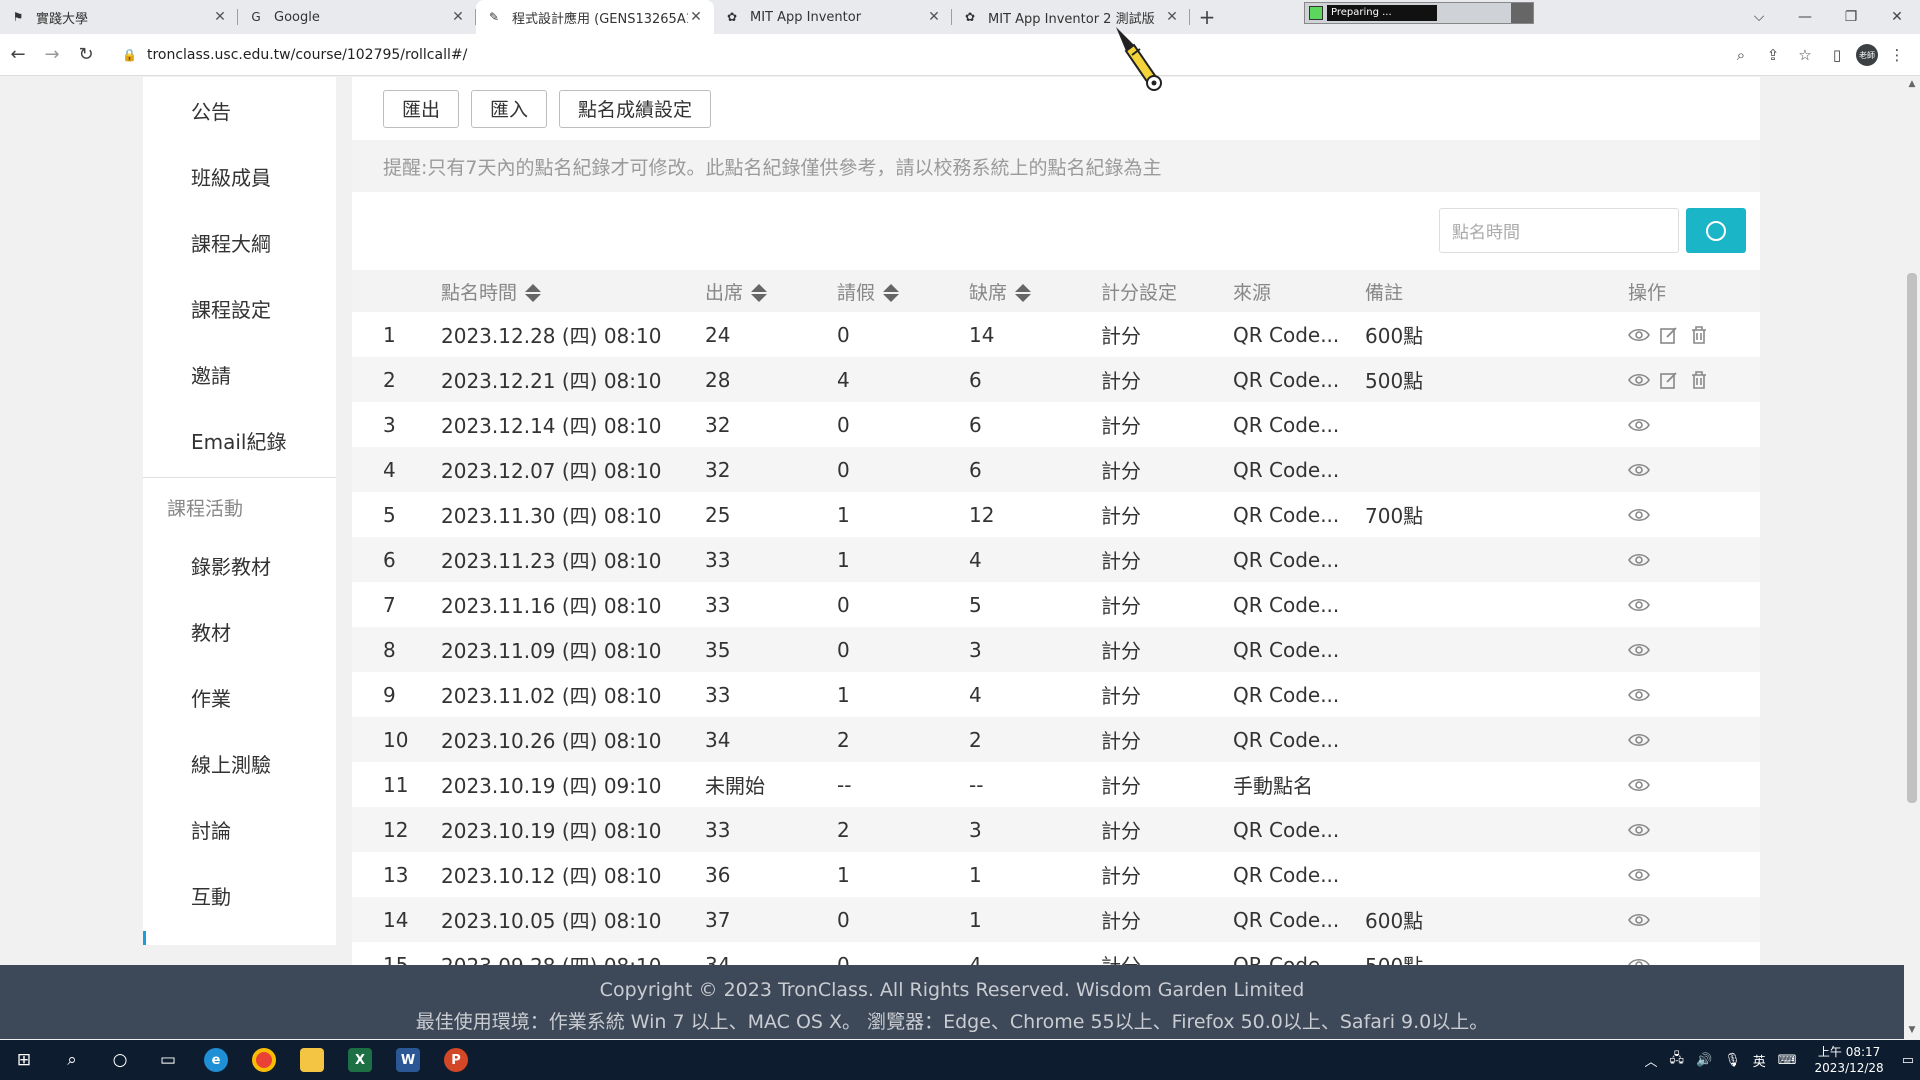 The height and width of the screenshot is (1080, 1920). What do you see at coordinates (1897, 55) in the screenshot?
I see `menu-kebab-icon: ⋮` at bounding box center [1897, 55].